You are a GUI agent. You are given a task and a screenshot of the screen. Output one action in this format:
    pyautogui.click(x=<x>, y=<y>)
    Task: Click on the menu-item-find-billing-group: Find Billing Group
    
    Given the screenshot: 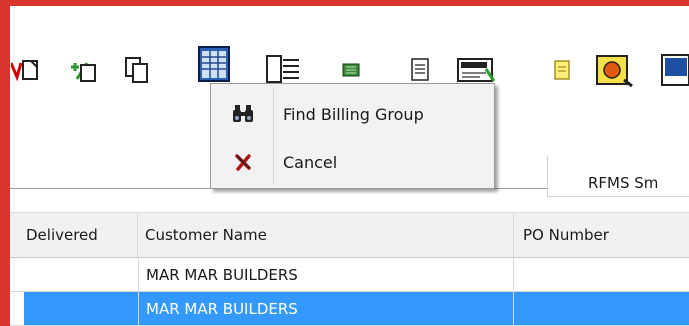 What is the action you would take?
    pyautogui.click(x=352, y=114)
    